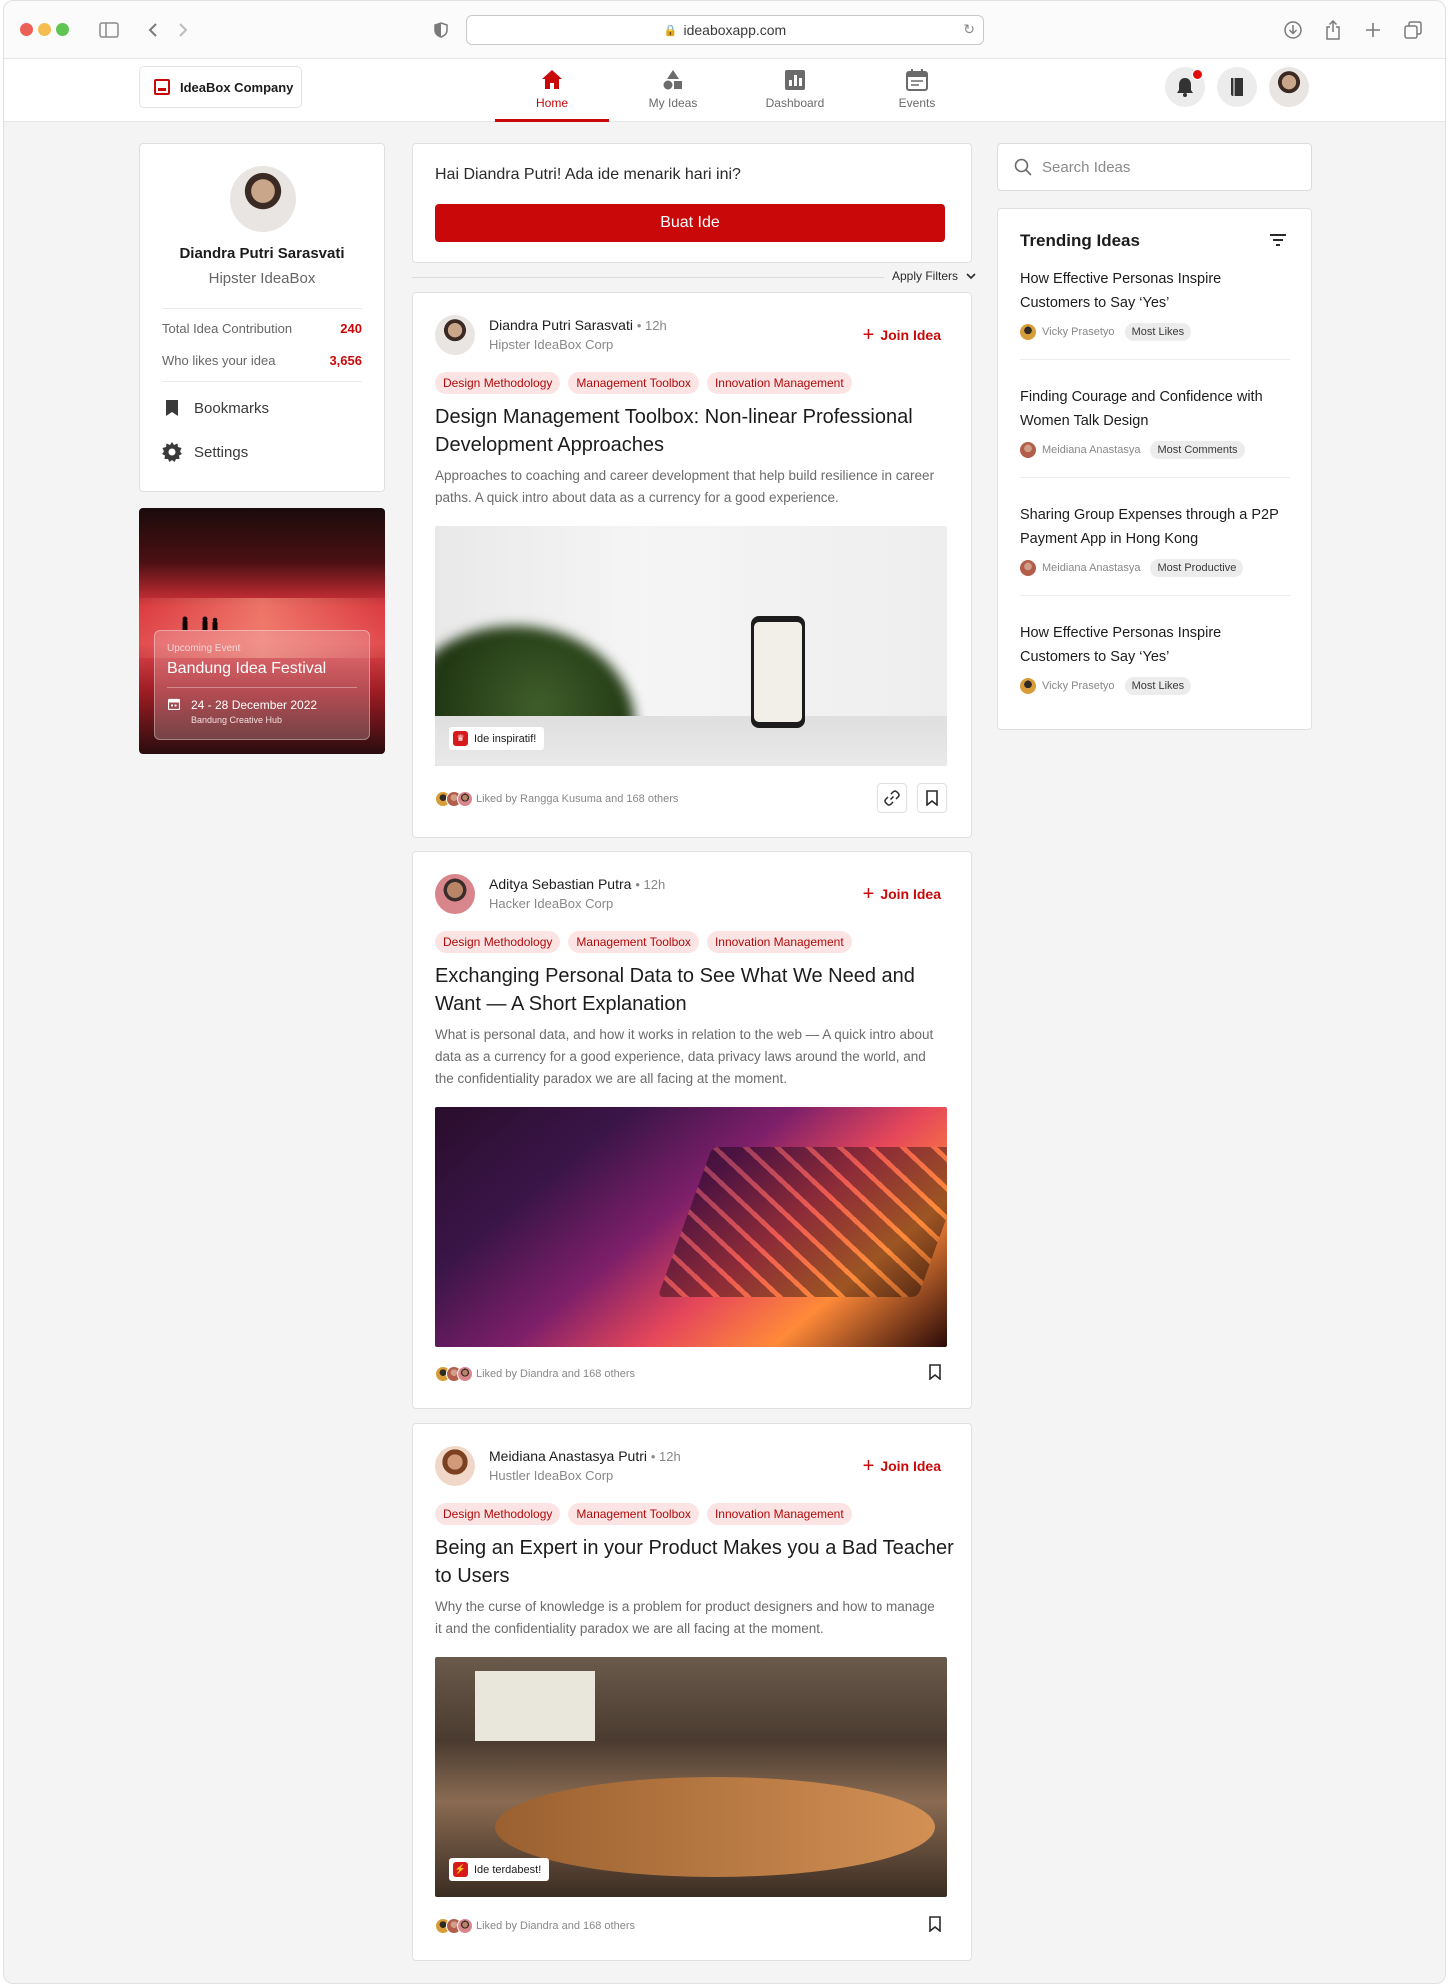 The height and width of the screenshot is (1986, 1448). Describe the element at coordinates (551, 1475) in the screenshot. I see `post-org: Hustler IdeaBox Corp` at that location.